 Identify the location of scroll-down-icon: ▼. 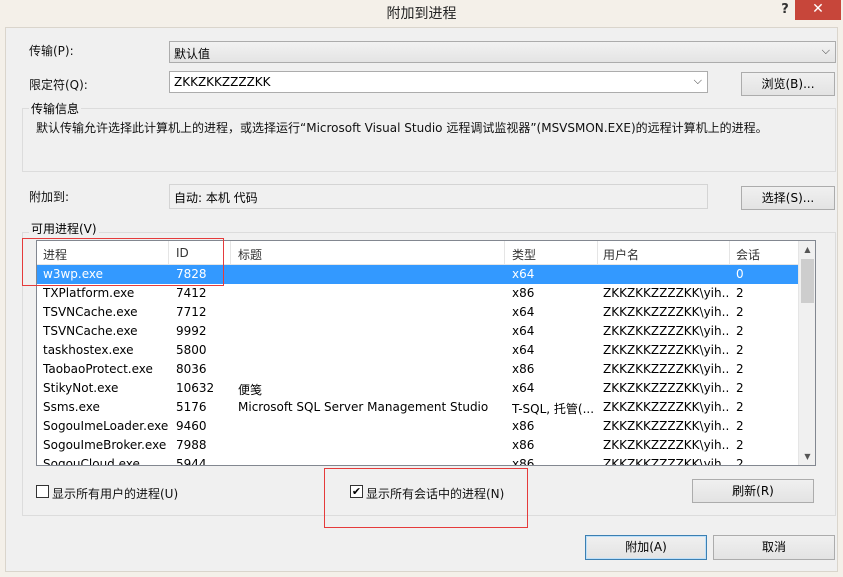
(807, 456).